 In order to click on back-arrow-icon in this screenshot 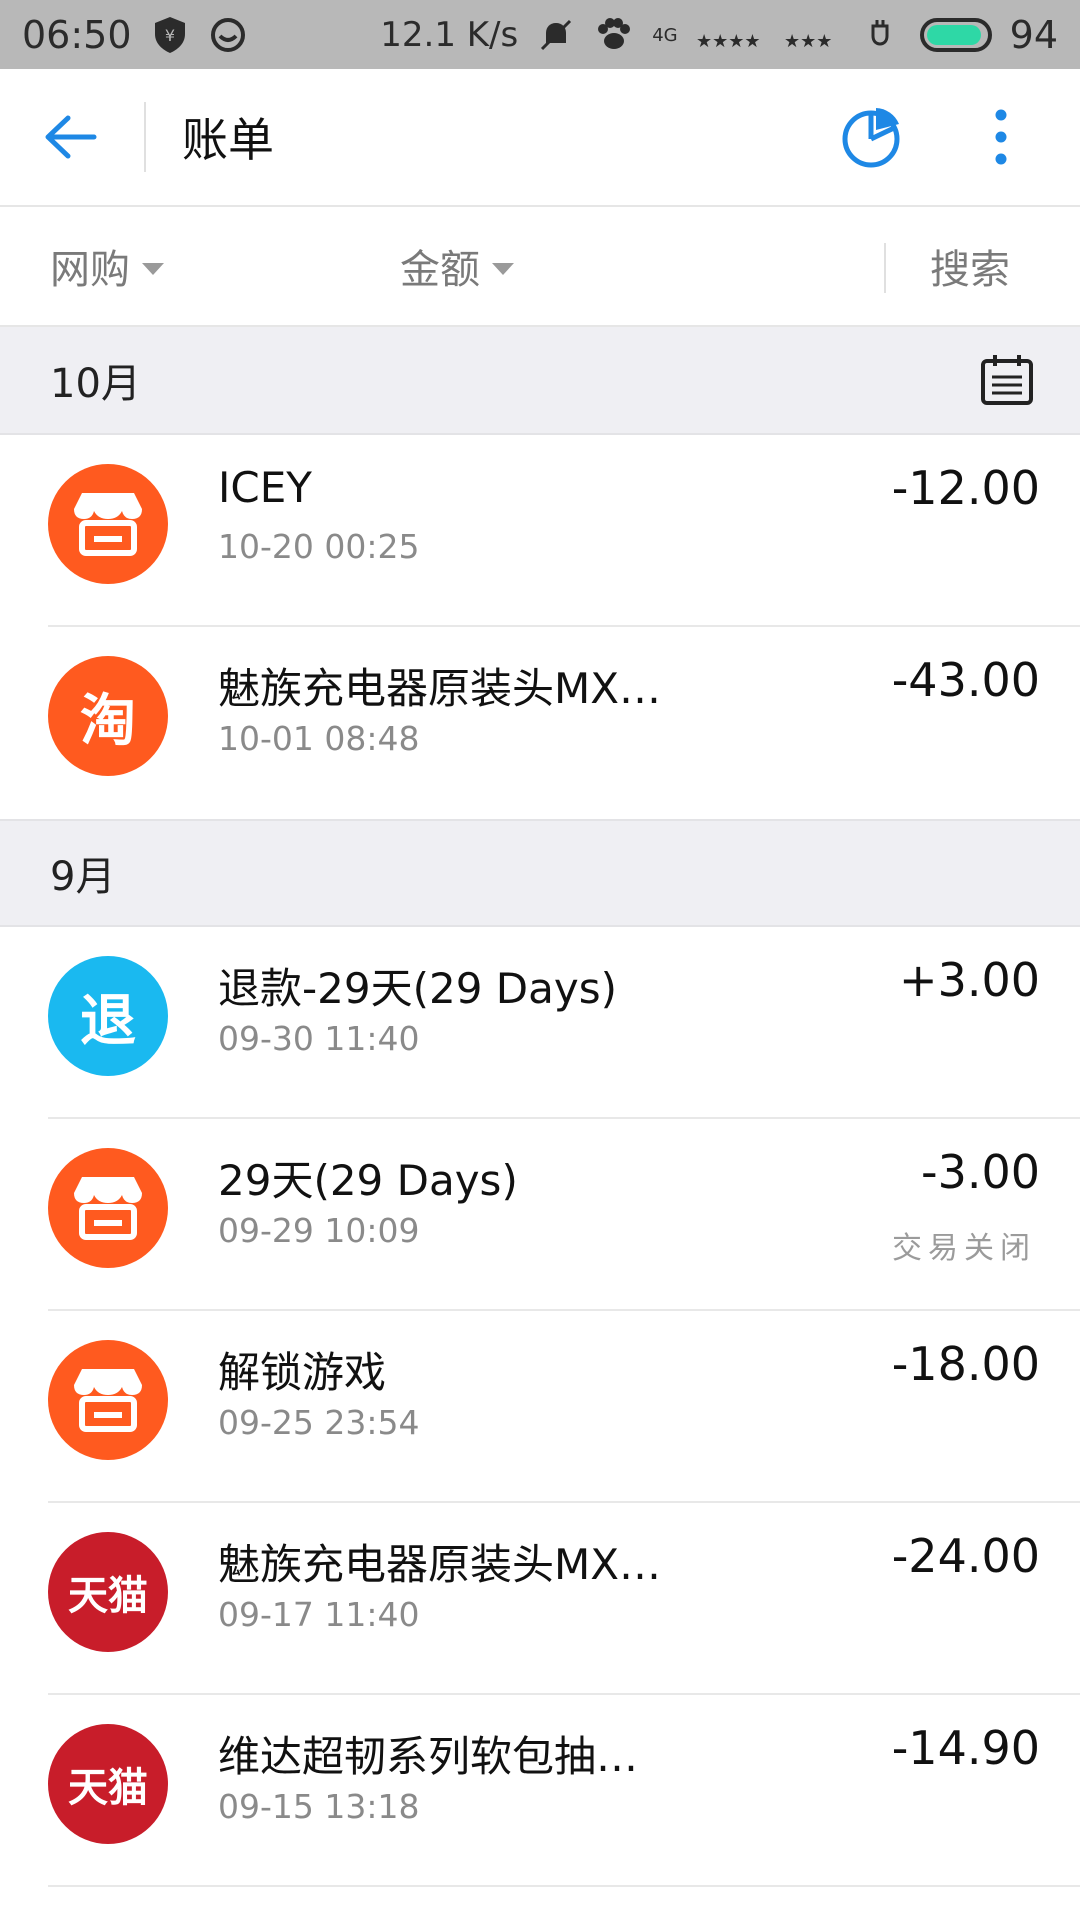, I will do `click(71, 137)`.